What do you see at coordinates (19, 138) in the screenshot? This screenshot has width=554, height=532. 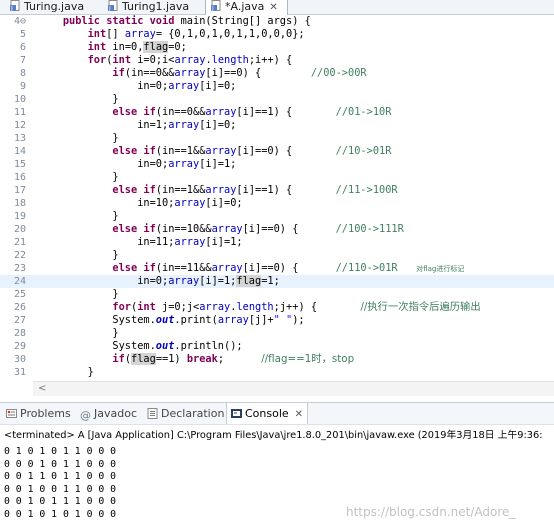 I see `line-number: 13` at bounding box center [19, 138].